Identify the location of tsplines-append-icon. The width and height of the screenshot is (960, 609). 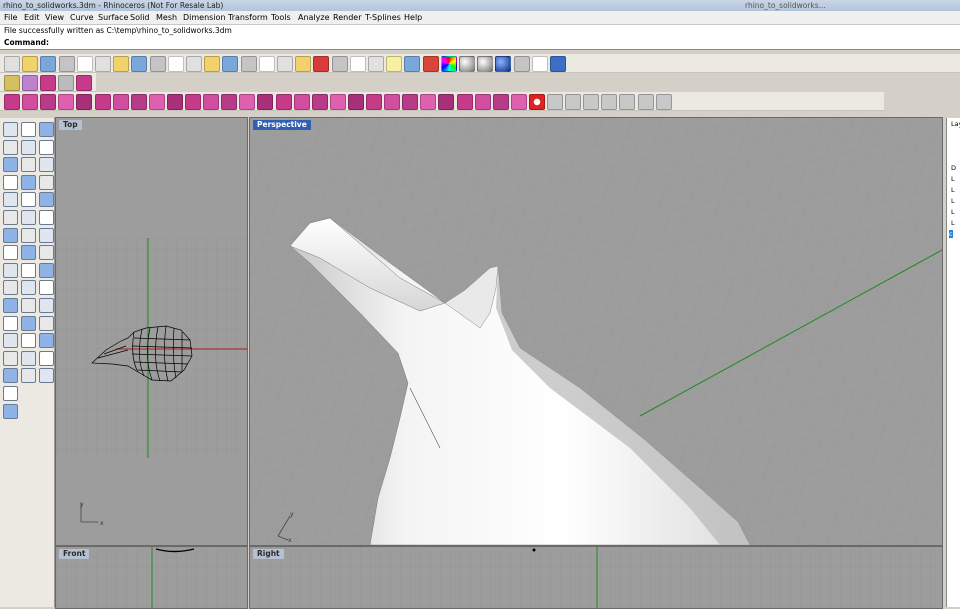
(174, 102).